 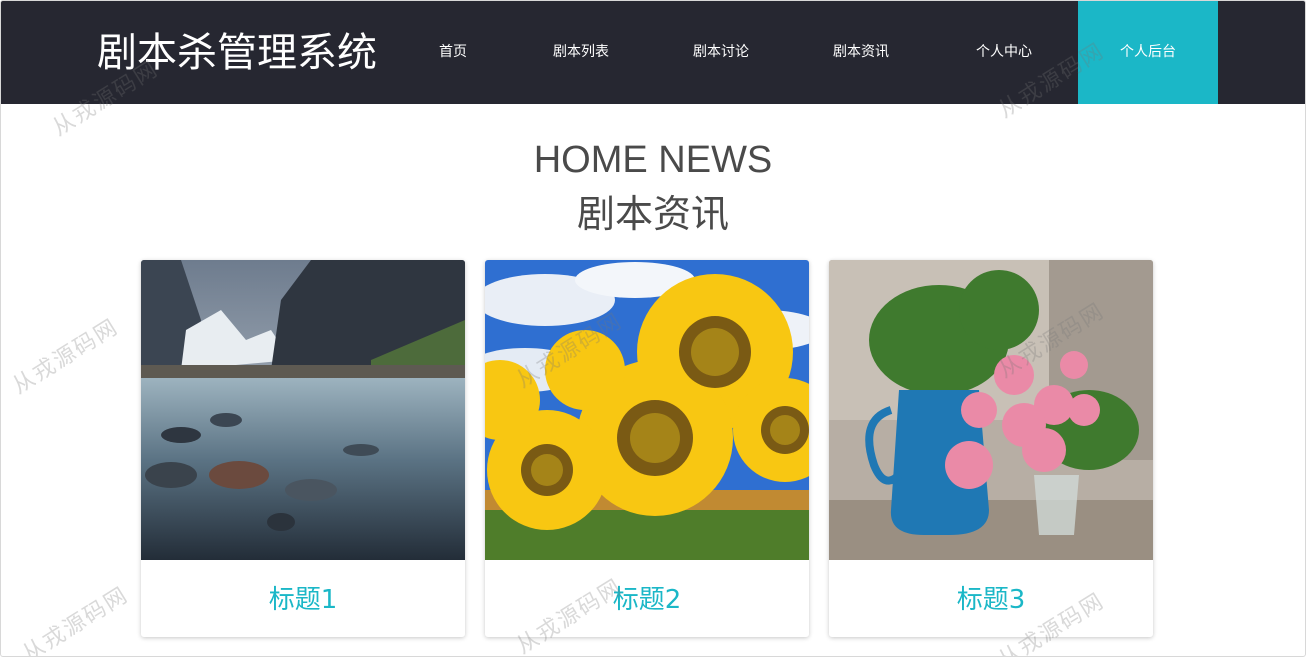 What do you see at coordinates (581, 52) in the screenshot?
I see `nav-script-list: 剧本列表` at bounding box center [581, 52].